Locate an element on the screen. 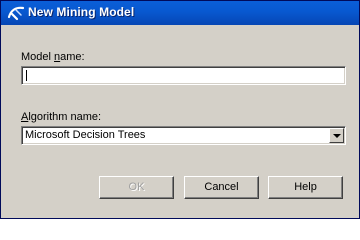  cancel-button: Cancel is located at coordinates (221, 187).